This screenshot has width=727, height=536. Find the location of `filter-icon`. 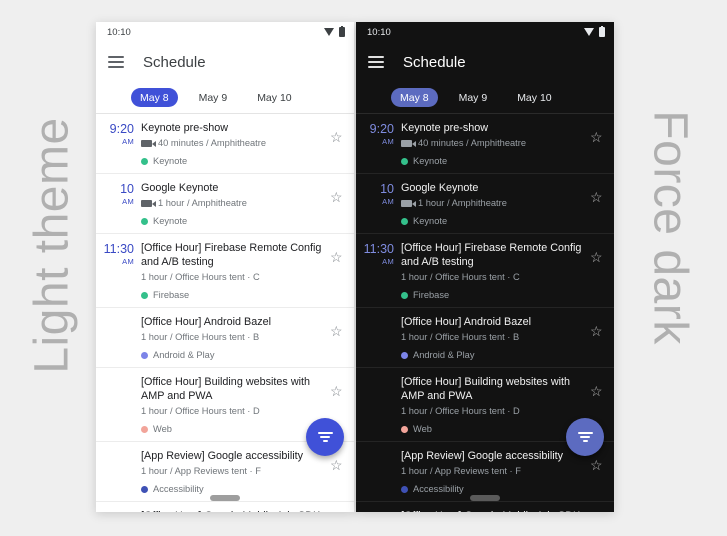

filter-icon is located at coordinates (585, 437).